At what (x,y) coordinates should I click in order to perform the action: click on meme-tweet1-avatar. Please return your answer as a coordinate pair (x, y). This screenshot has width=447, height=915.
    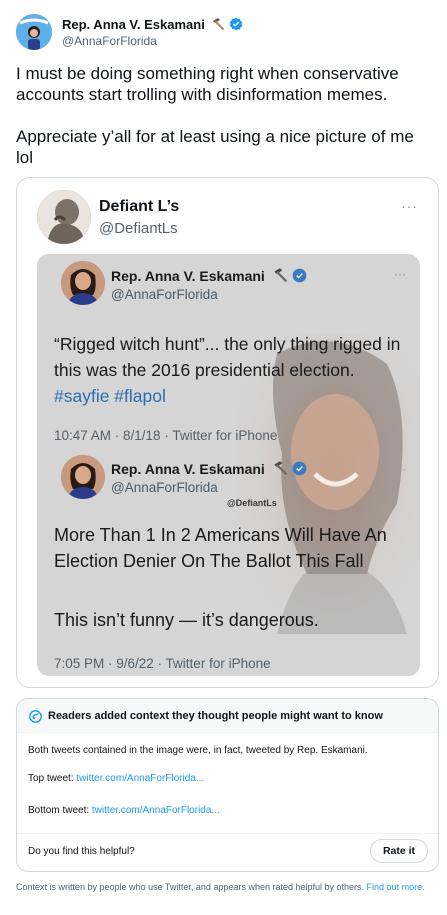
    Looking at the image, I should click on (83, 283).